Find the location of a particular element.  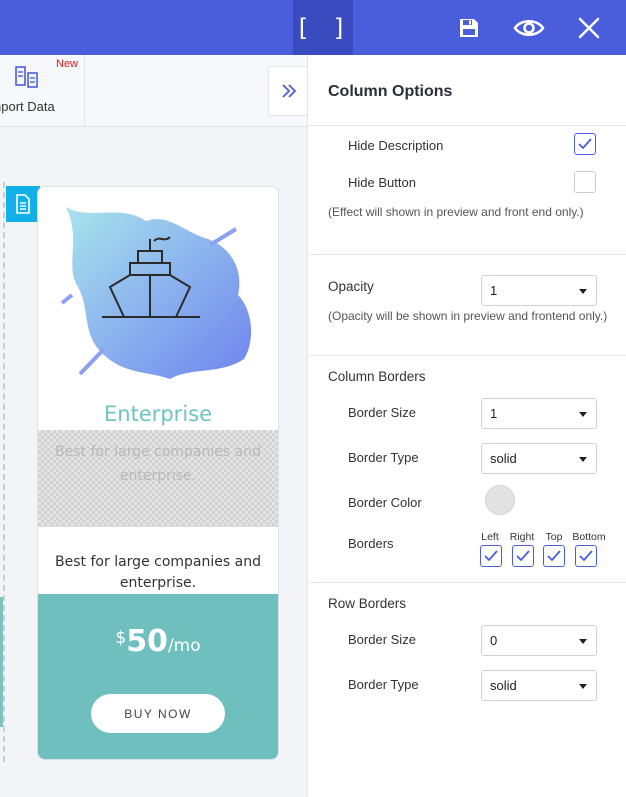

document-icon is located at coordinates (23, 204).